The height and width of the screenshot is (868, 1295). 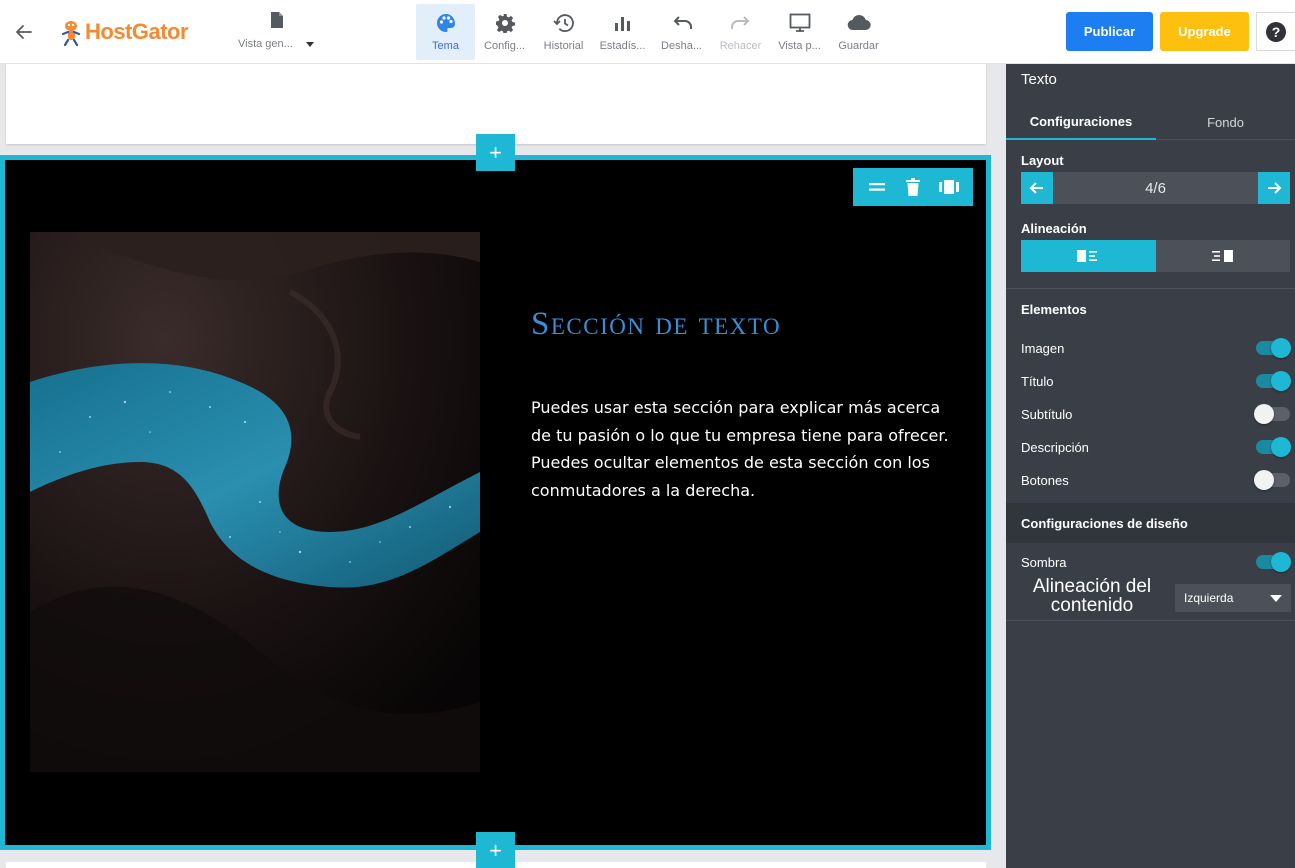 I want to click on history-icon, so click(x=563, y=23).